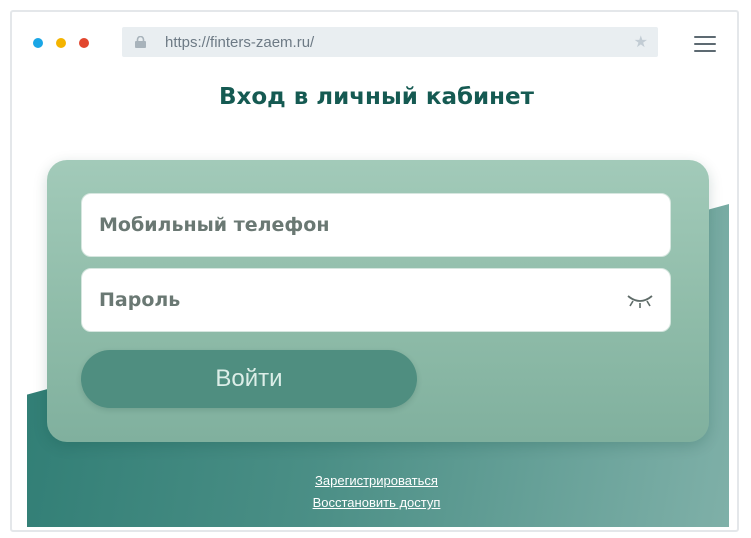 This screenshot has height=538, width=751. I want to click on star-icon: ★, so click(641, 41).